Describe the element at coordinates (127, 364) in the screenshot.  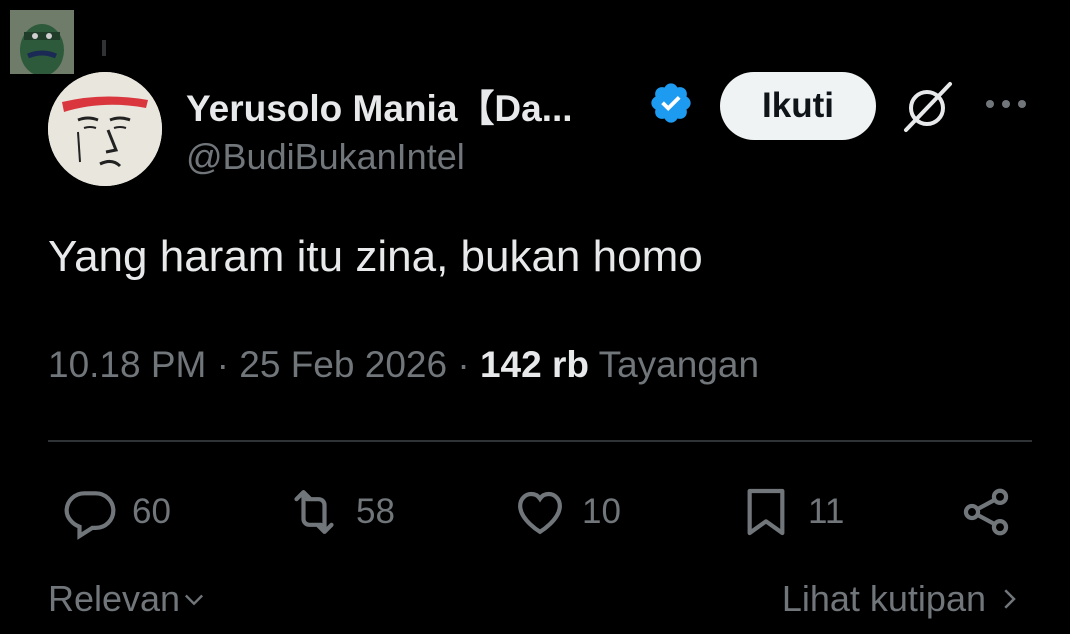
I see `tweet-time: 10.18 PM` at that location.